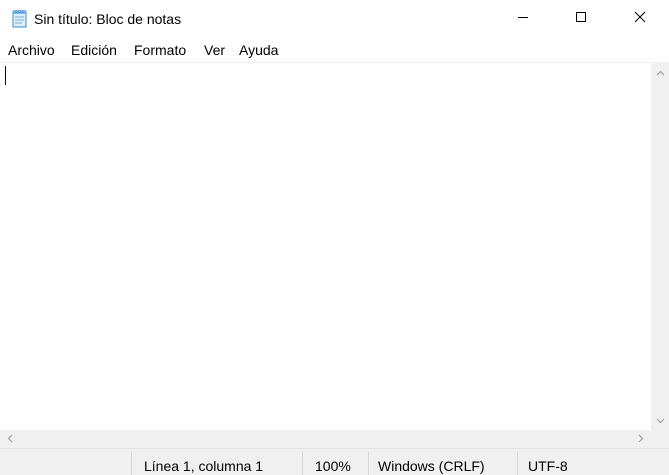 The height and width of the screenshot is (475, 669). What do you see at coordinates (204, 466) in the screenshot?
I see `cursor-position: Línea 1, columna 1` at bounding box center [204, 466].